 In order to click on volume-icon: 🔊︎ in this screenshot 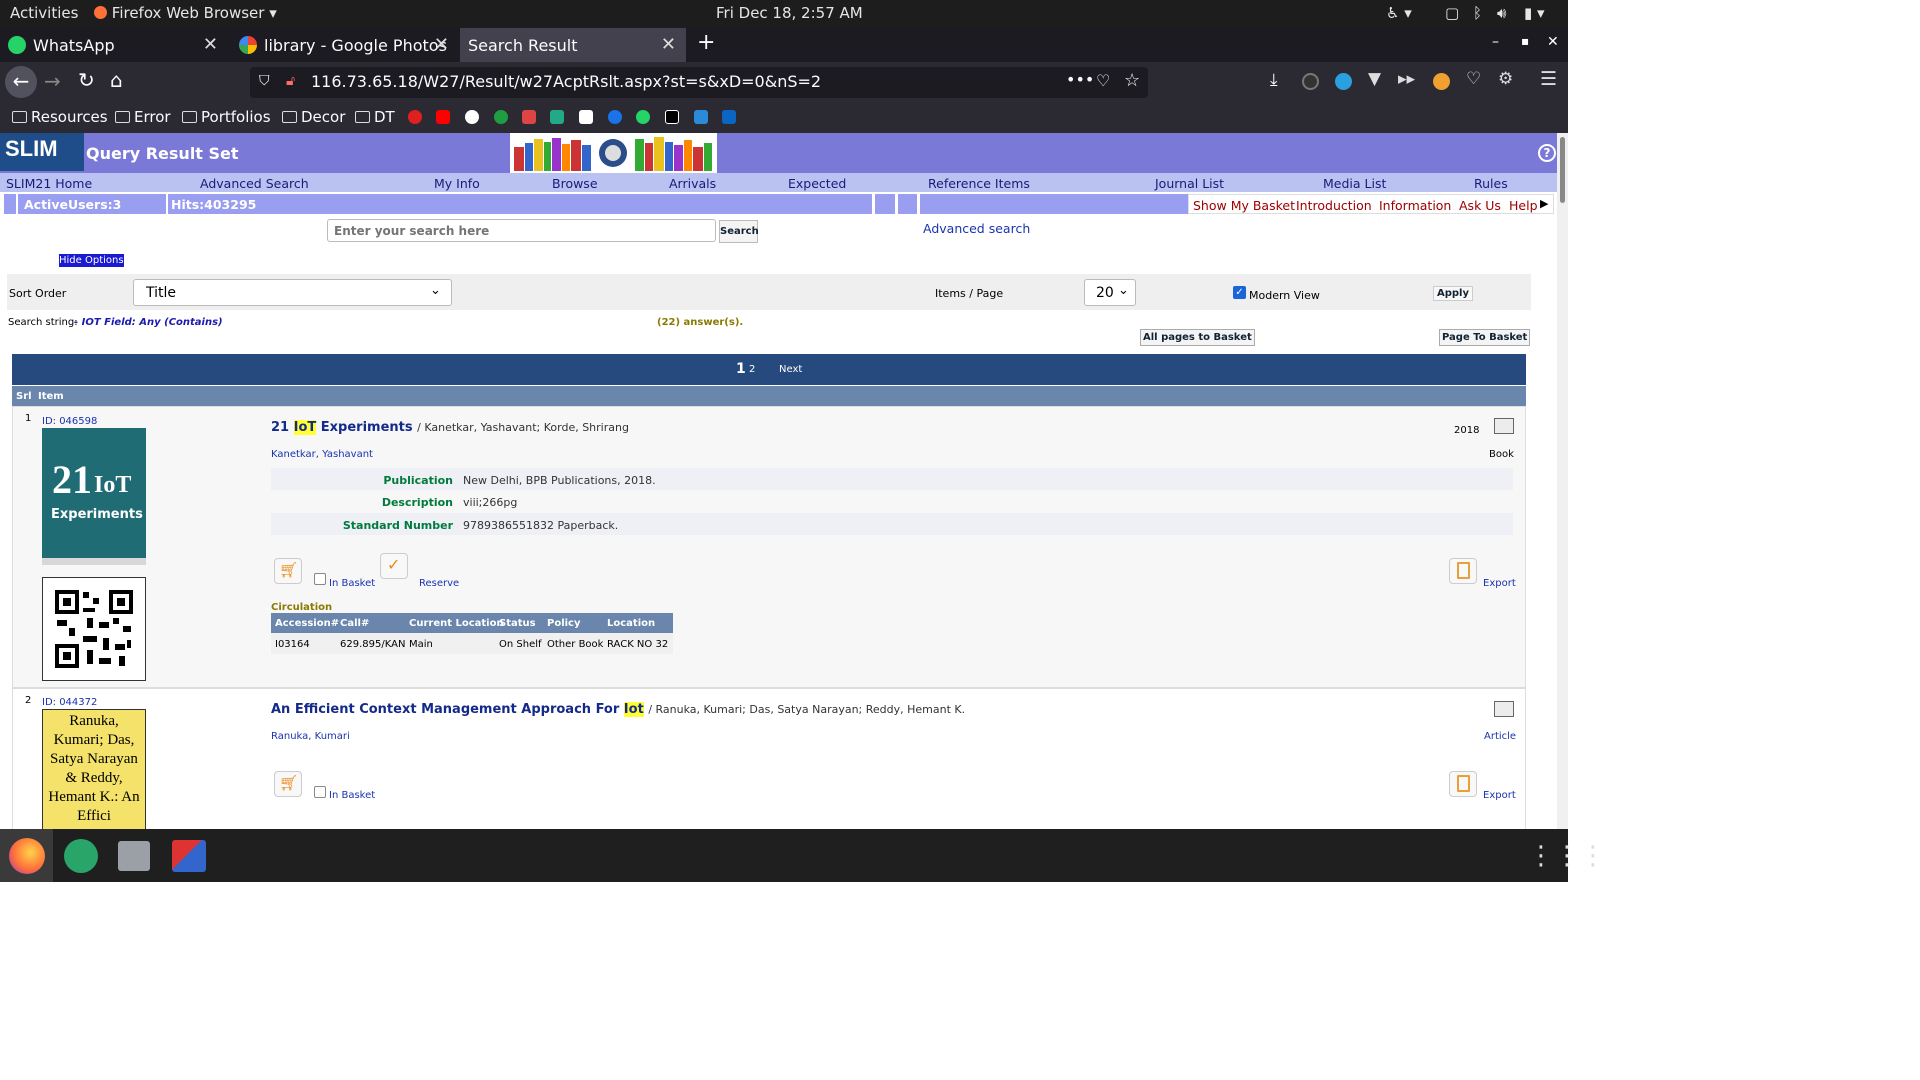, I will do `click(1501, 13)`.